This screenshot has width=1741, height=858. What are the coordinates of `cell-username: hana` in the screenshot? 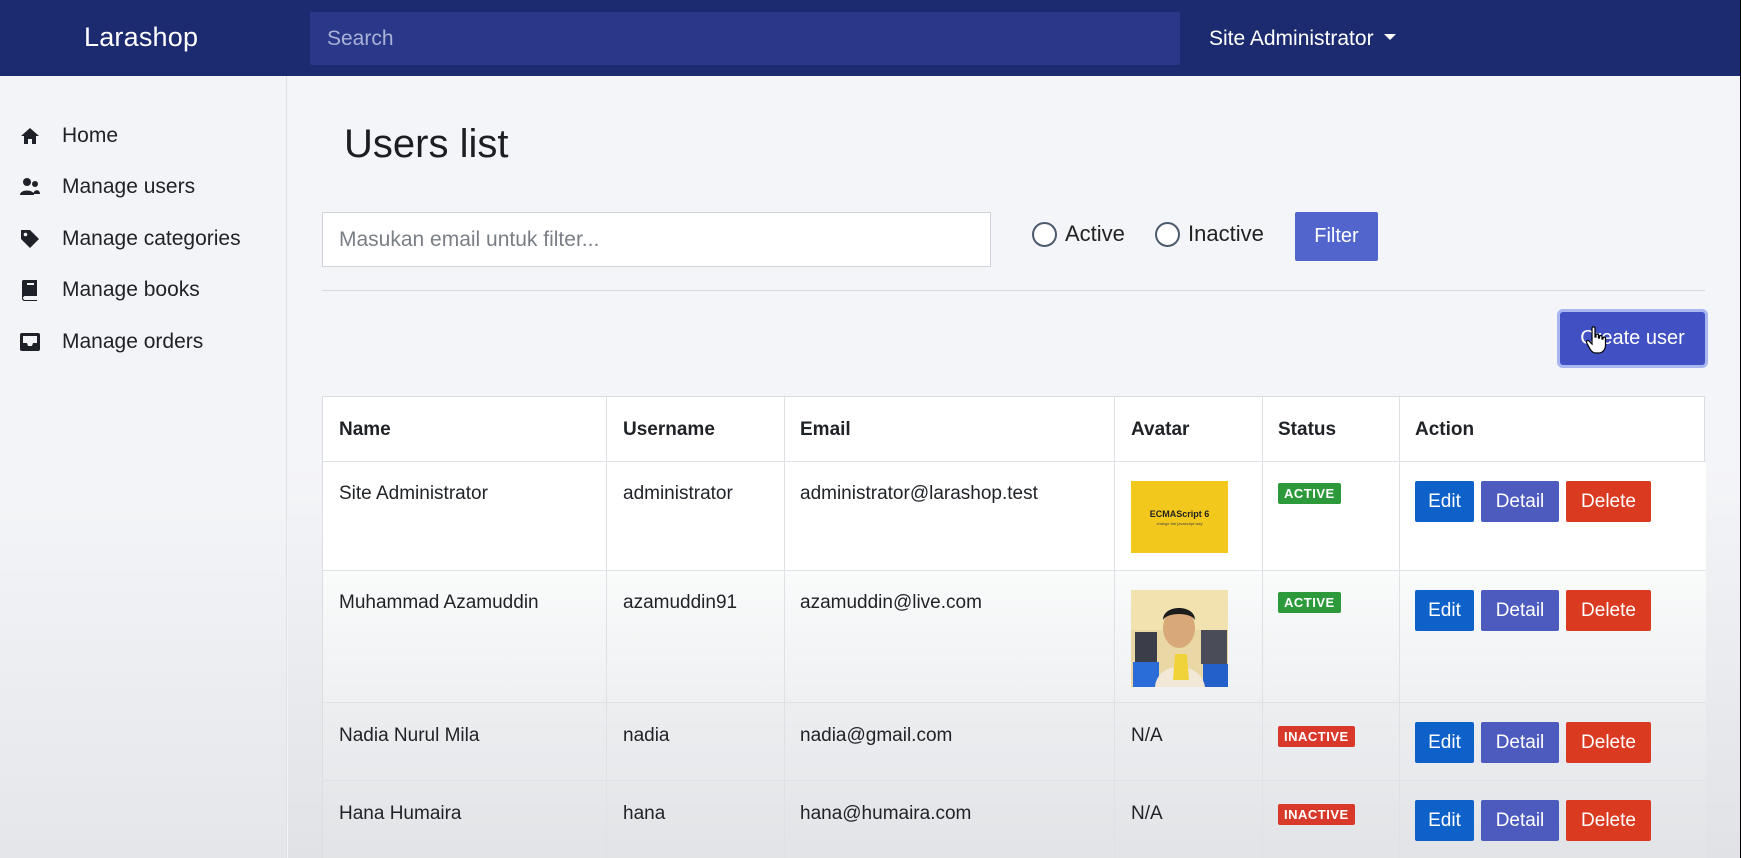 It's located at (644, 813).